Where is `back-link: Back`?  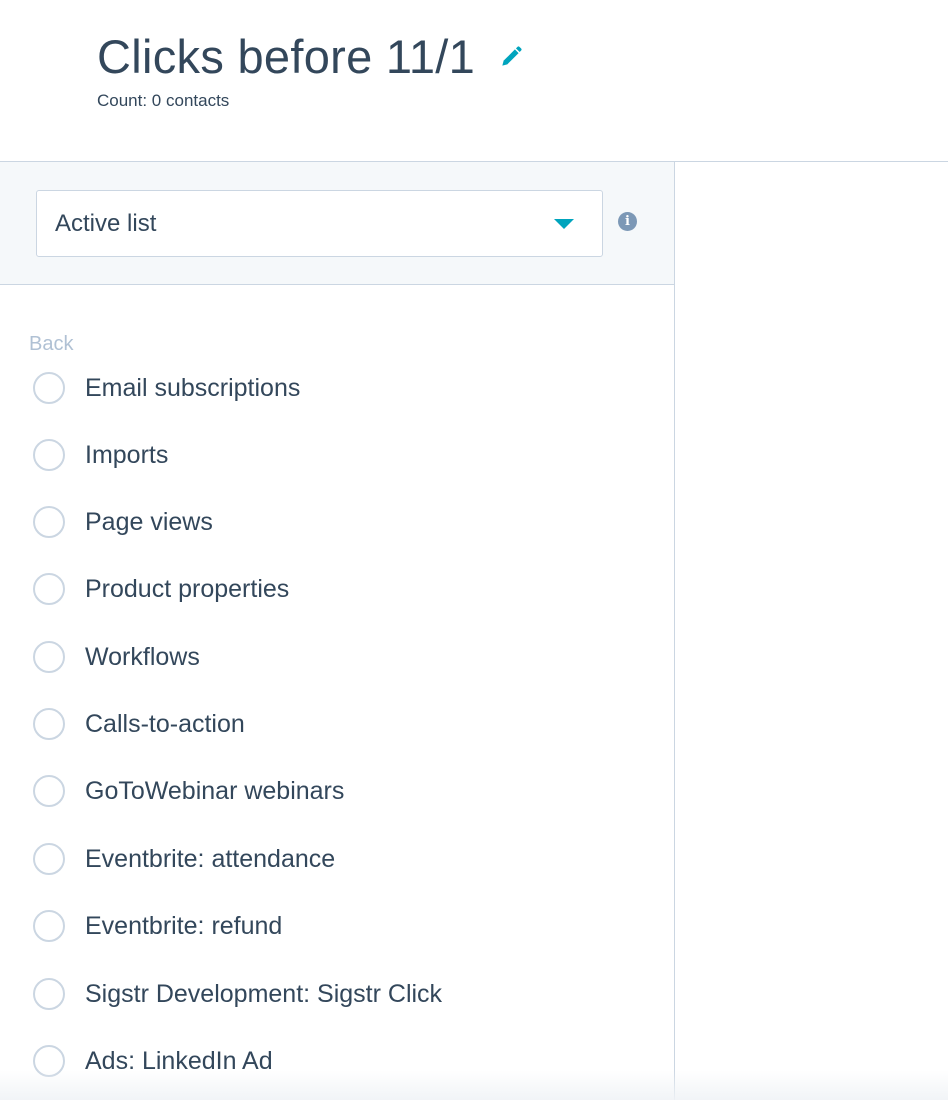 back-link: Back is located at coordinates (51, 344).